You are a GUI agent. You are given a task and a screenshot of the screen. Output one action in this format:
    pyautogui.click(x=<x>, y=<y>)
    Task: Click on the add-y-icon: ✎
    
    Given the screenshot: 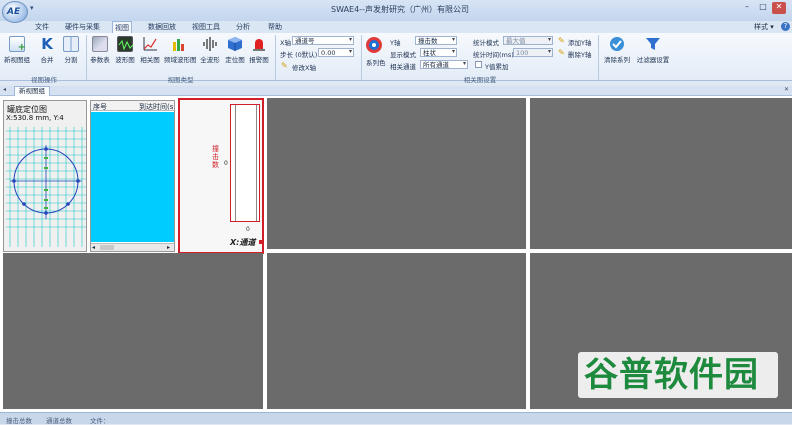 What is the action you would take?
    pyautogui.click(x=561, y=40)
    